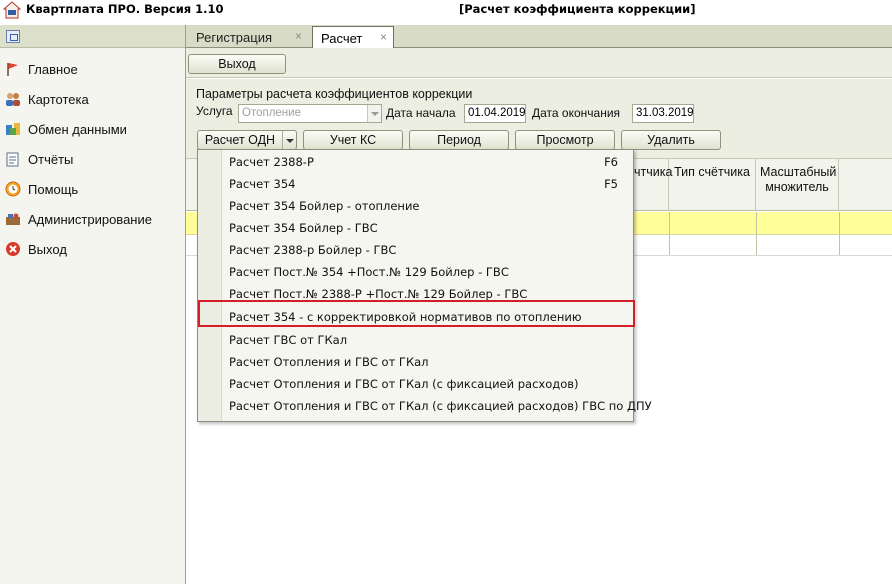 The image size is (892, 584). Describe the element at coordinates (539, 37) in the screenshot. I see `tab-strip: Регистрация × Расчет ×` at that location.